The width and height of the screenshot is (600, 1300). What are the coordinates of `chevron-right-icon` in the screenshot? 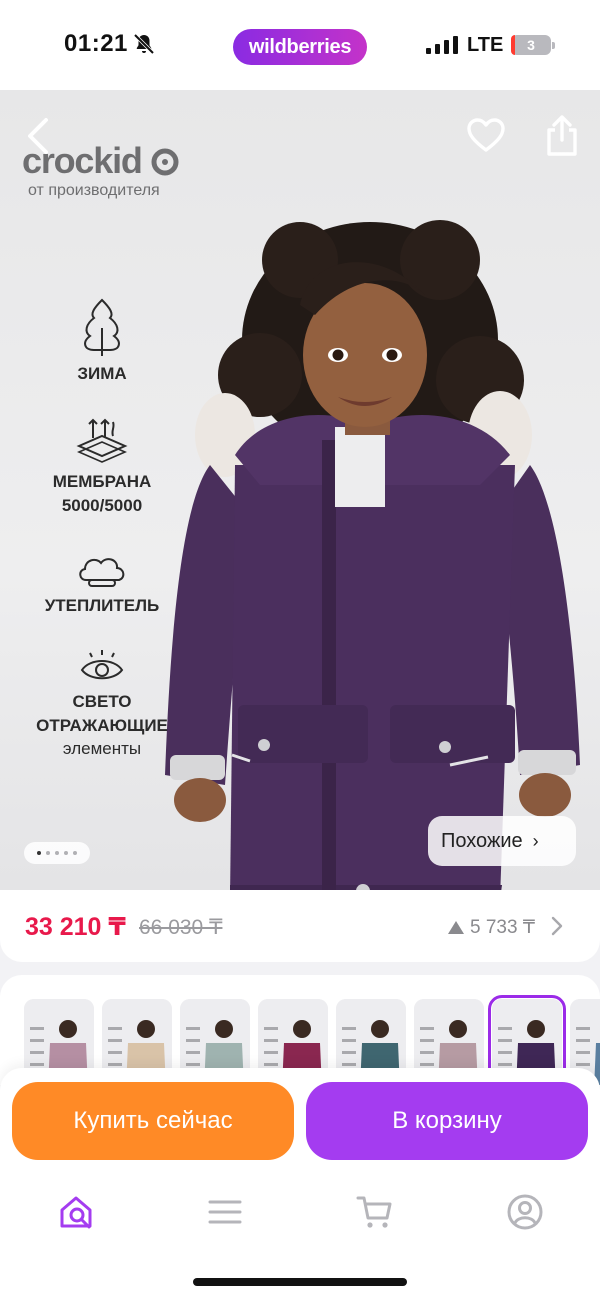 It's located at (557, 926).